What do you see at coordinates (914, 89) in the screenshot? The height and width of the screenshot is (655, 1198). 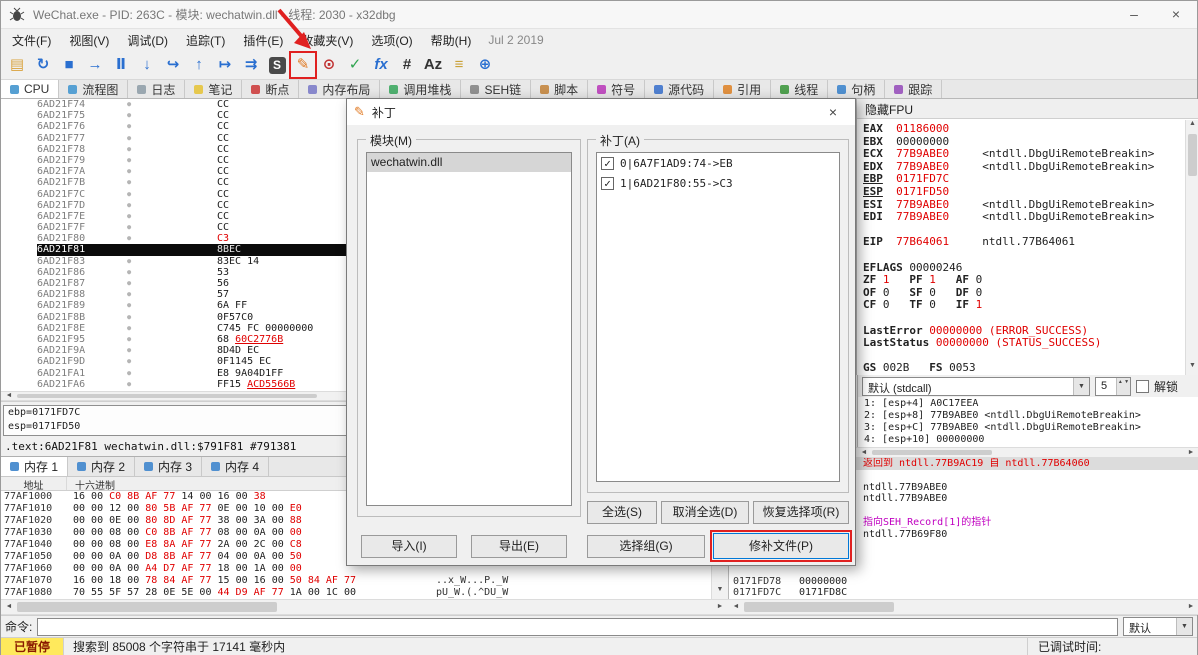 I see `tab-跟踪: 跟踪` at bounding box center [914, 89].